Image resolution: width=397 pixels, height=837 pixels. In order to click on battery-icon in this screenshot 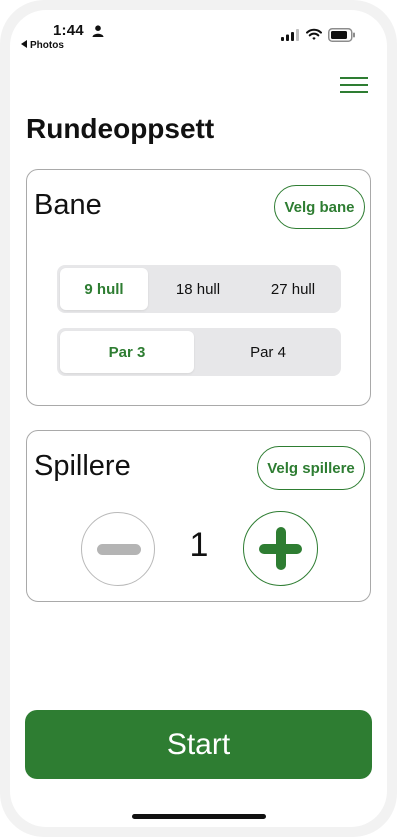, I will do `click(341, 35)`.